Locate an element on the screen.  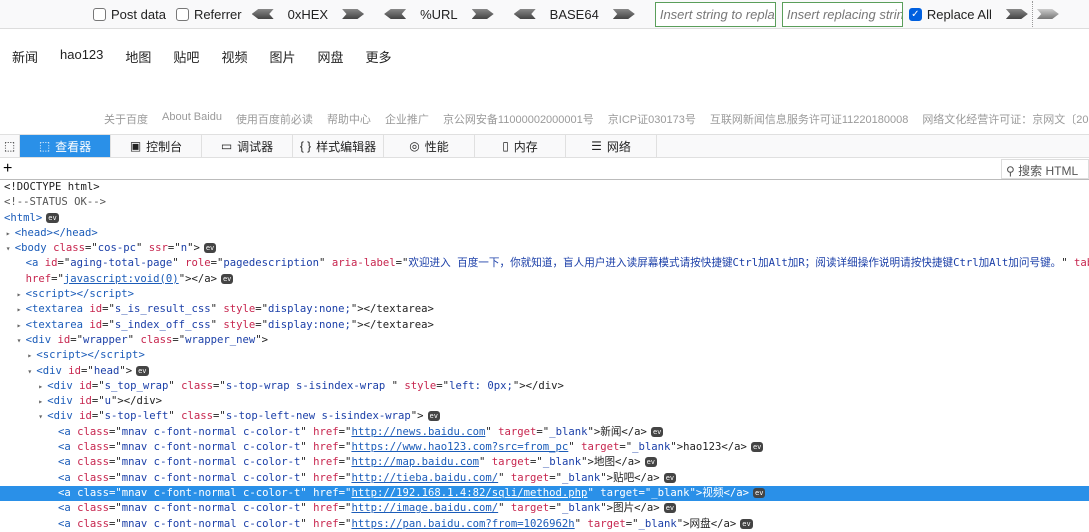
referrer-checkbox: Referrer is located at coordinates (208, 14).